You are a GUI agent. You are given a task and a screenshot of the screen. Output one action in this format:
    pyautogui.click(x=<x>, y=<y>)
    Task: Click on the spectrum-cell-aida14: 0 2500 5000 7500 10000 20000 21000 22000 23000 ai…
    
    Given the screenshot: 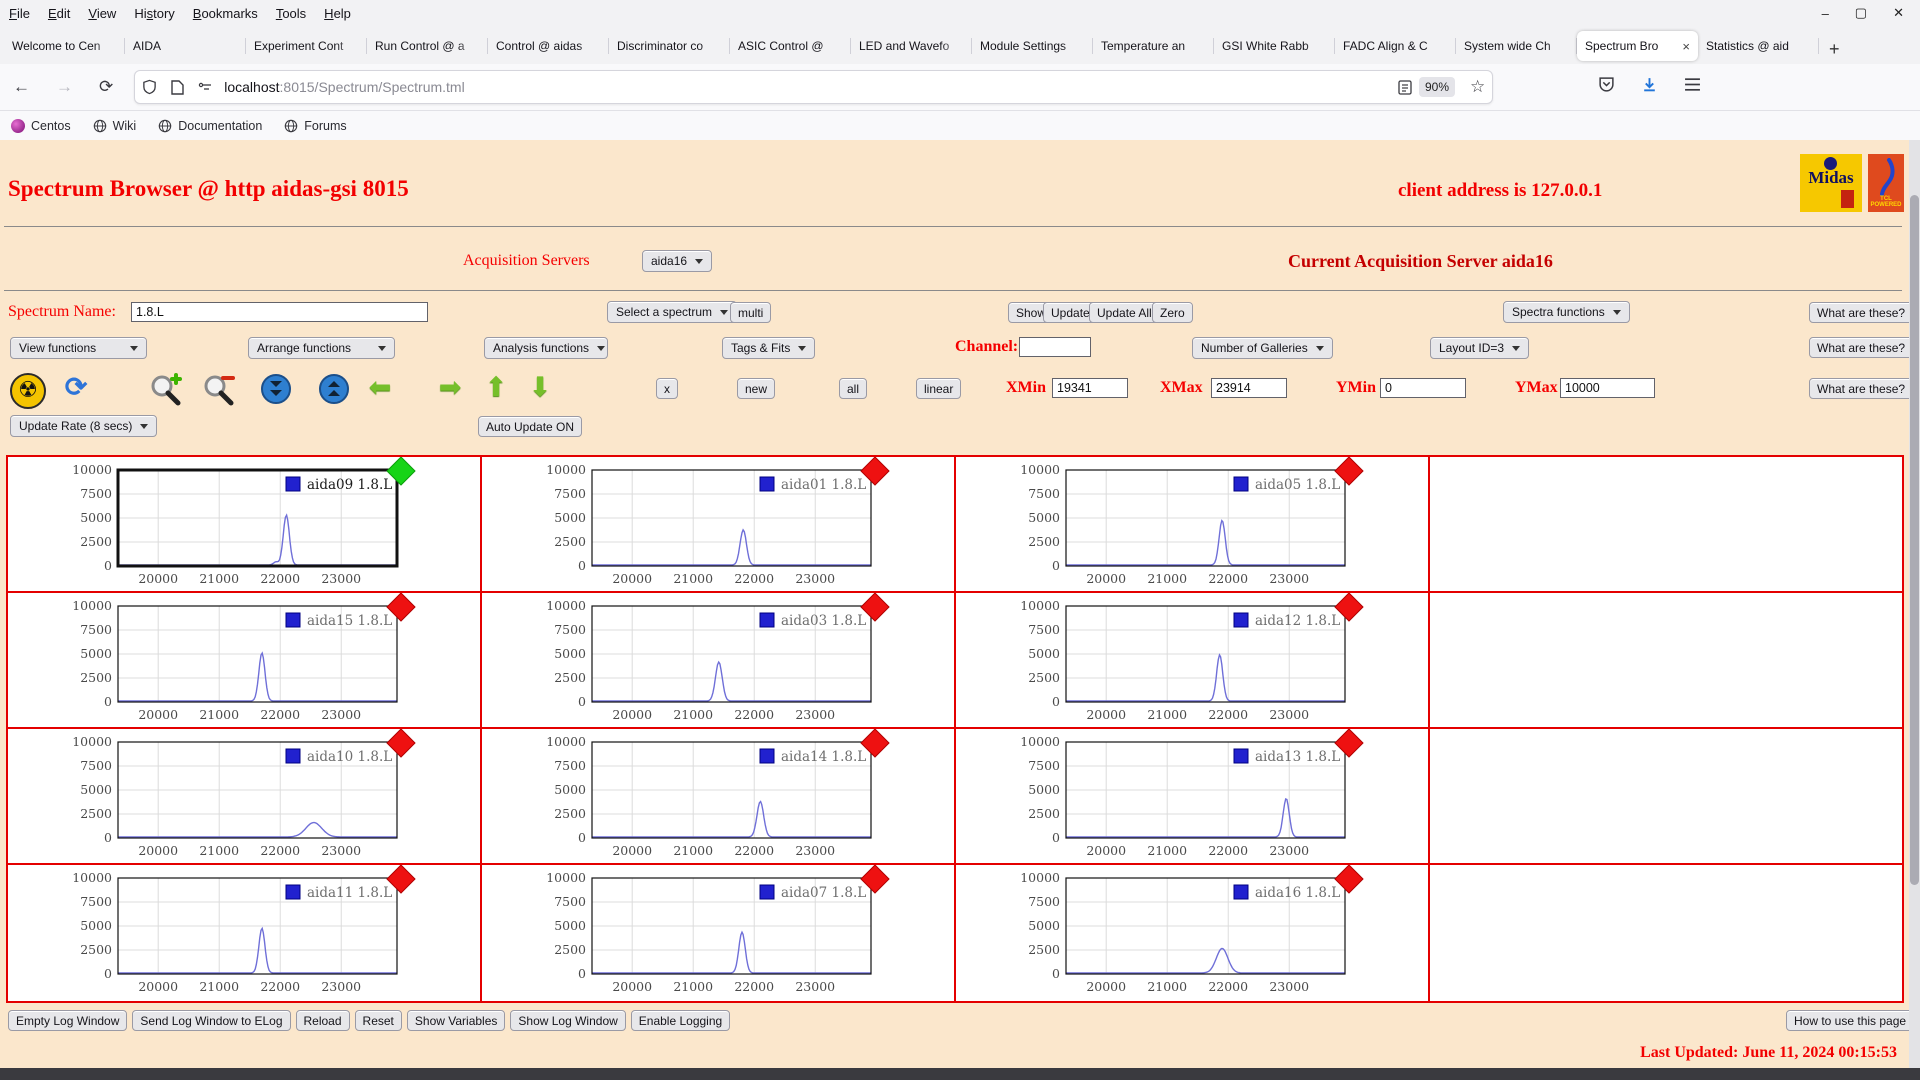 What is the action you would take?
    pyautogui.click(x=719, y=796)
    